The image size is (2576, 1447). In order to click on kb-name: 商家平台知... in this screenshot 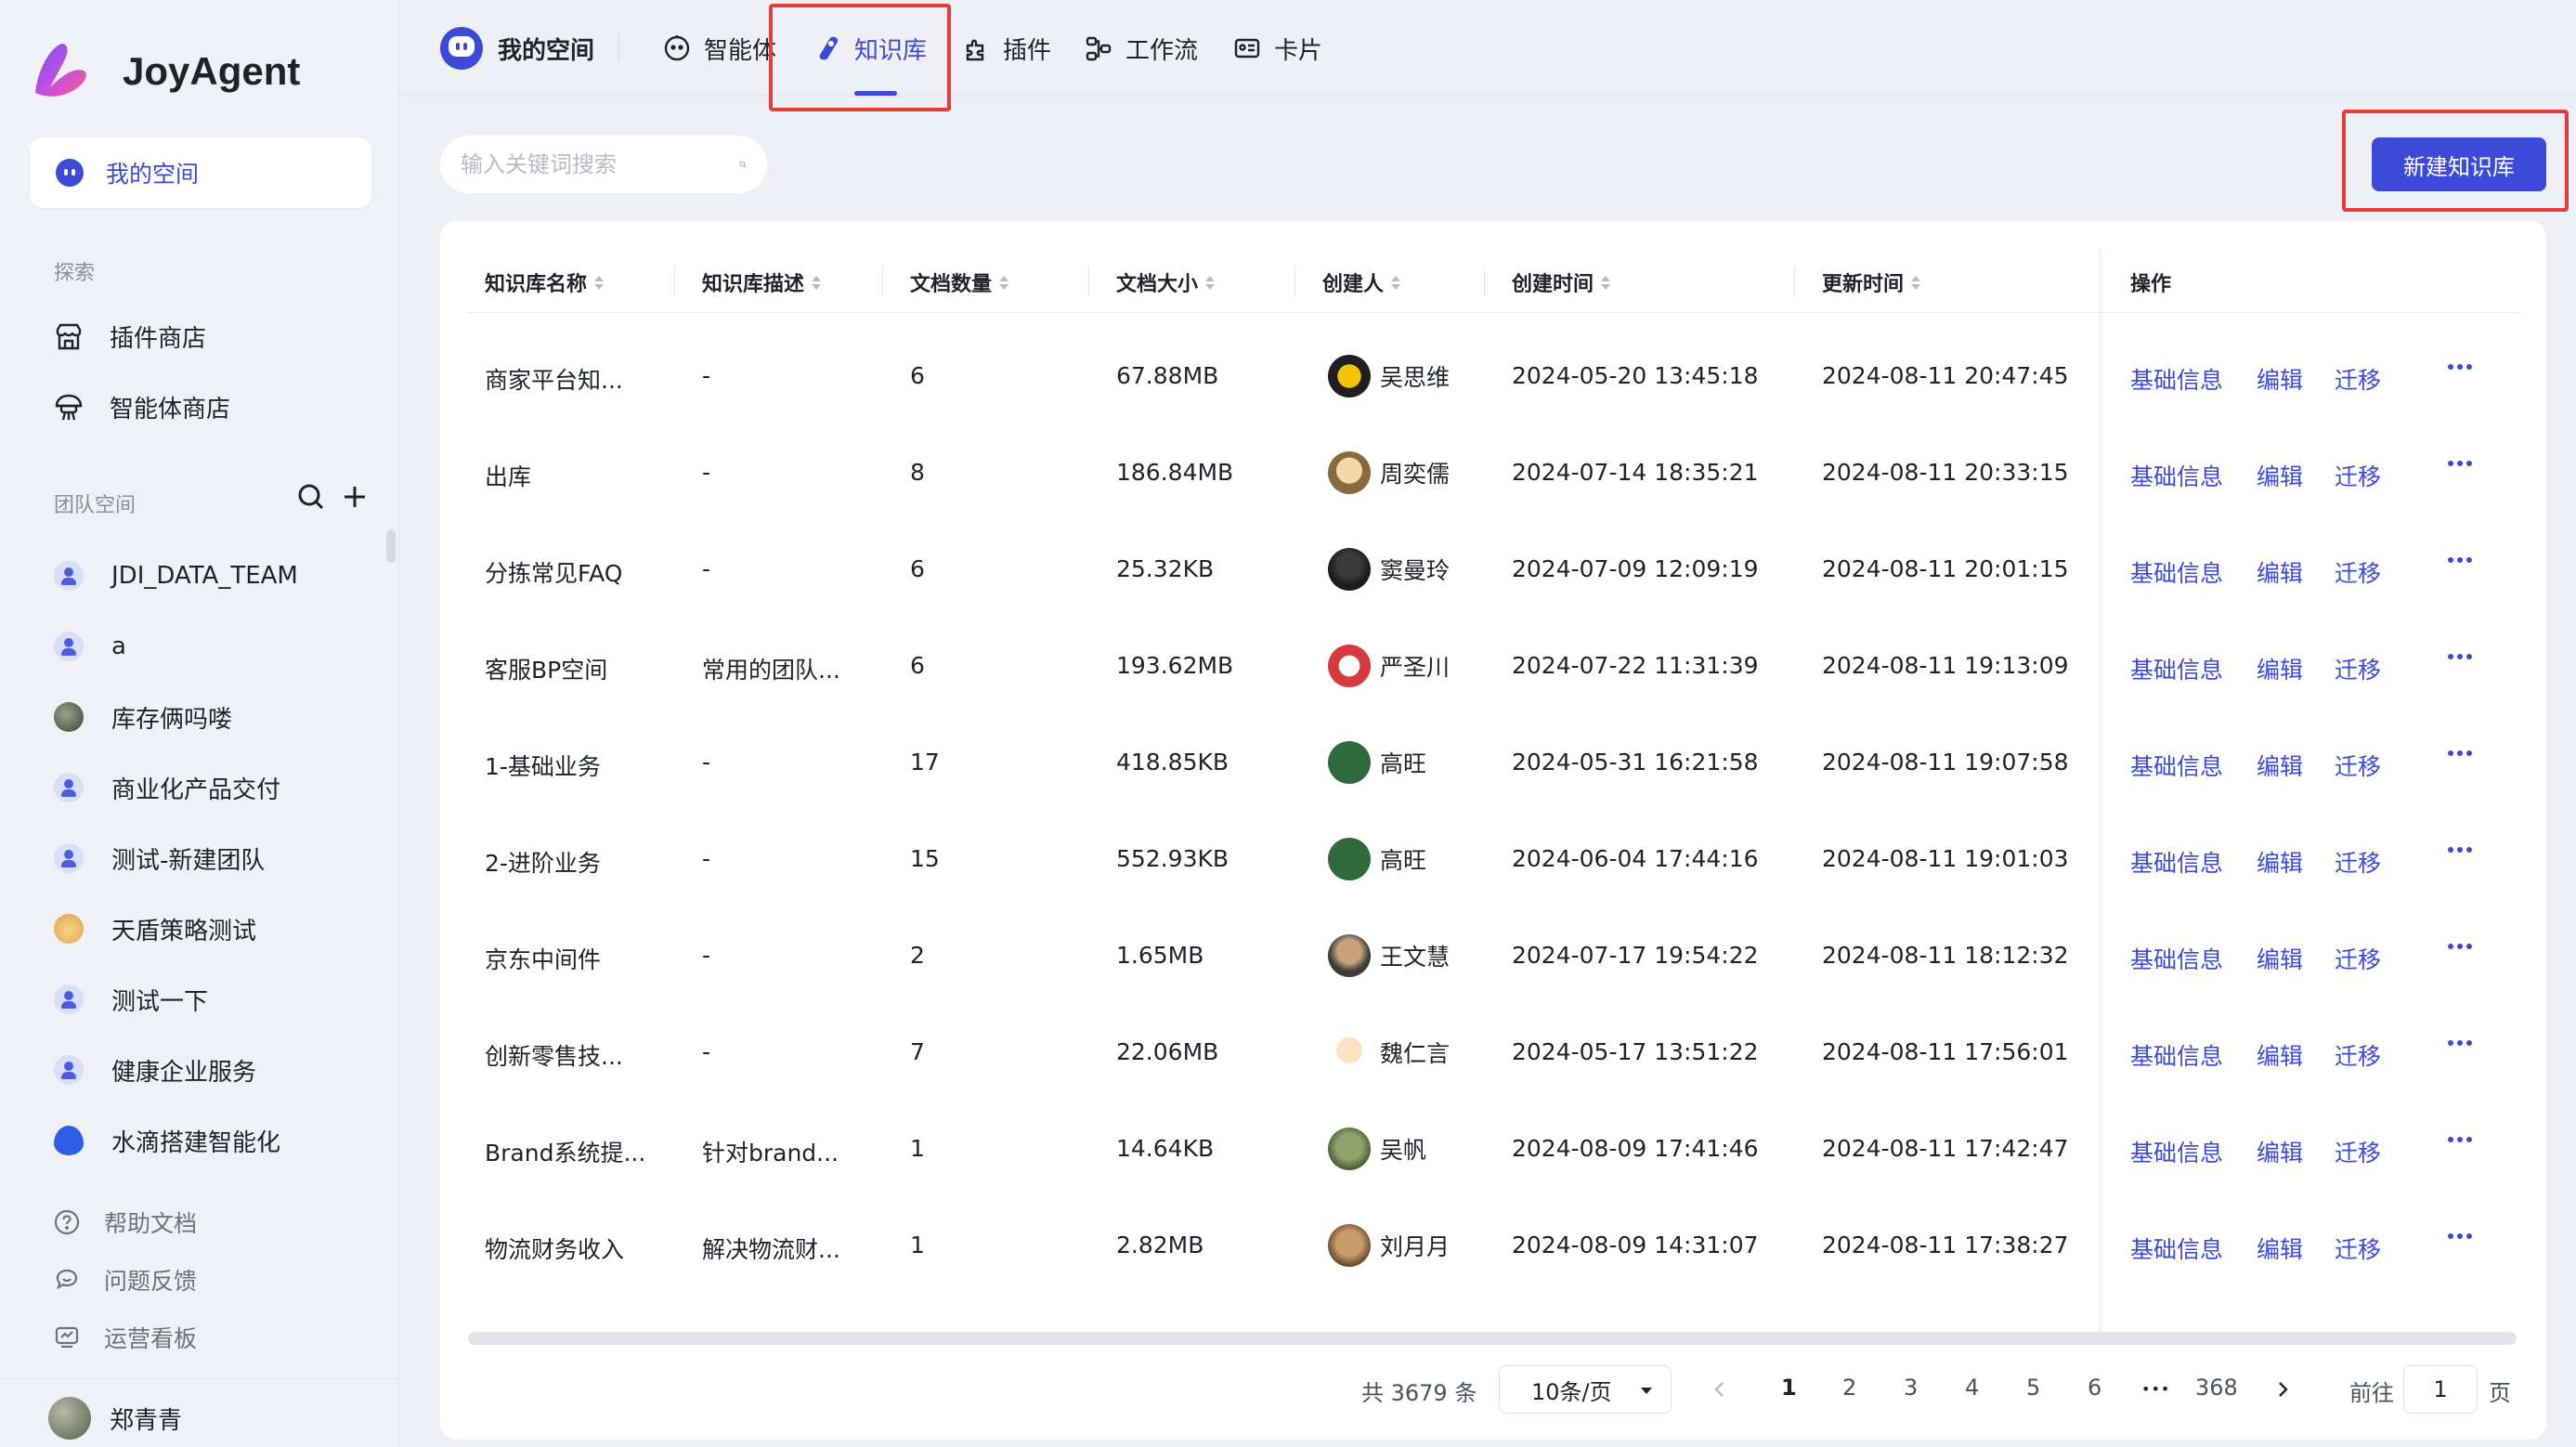, I will do `click(554, 380)`.